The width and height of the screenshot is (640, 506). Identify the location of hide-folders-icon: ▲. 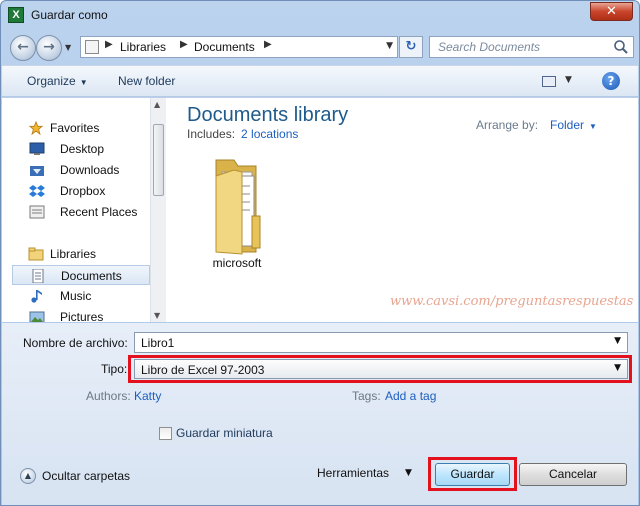
(28, 476).